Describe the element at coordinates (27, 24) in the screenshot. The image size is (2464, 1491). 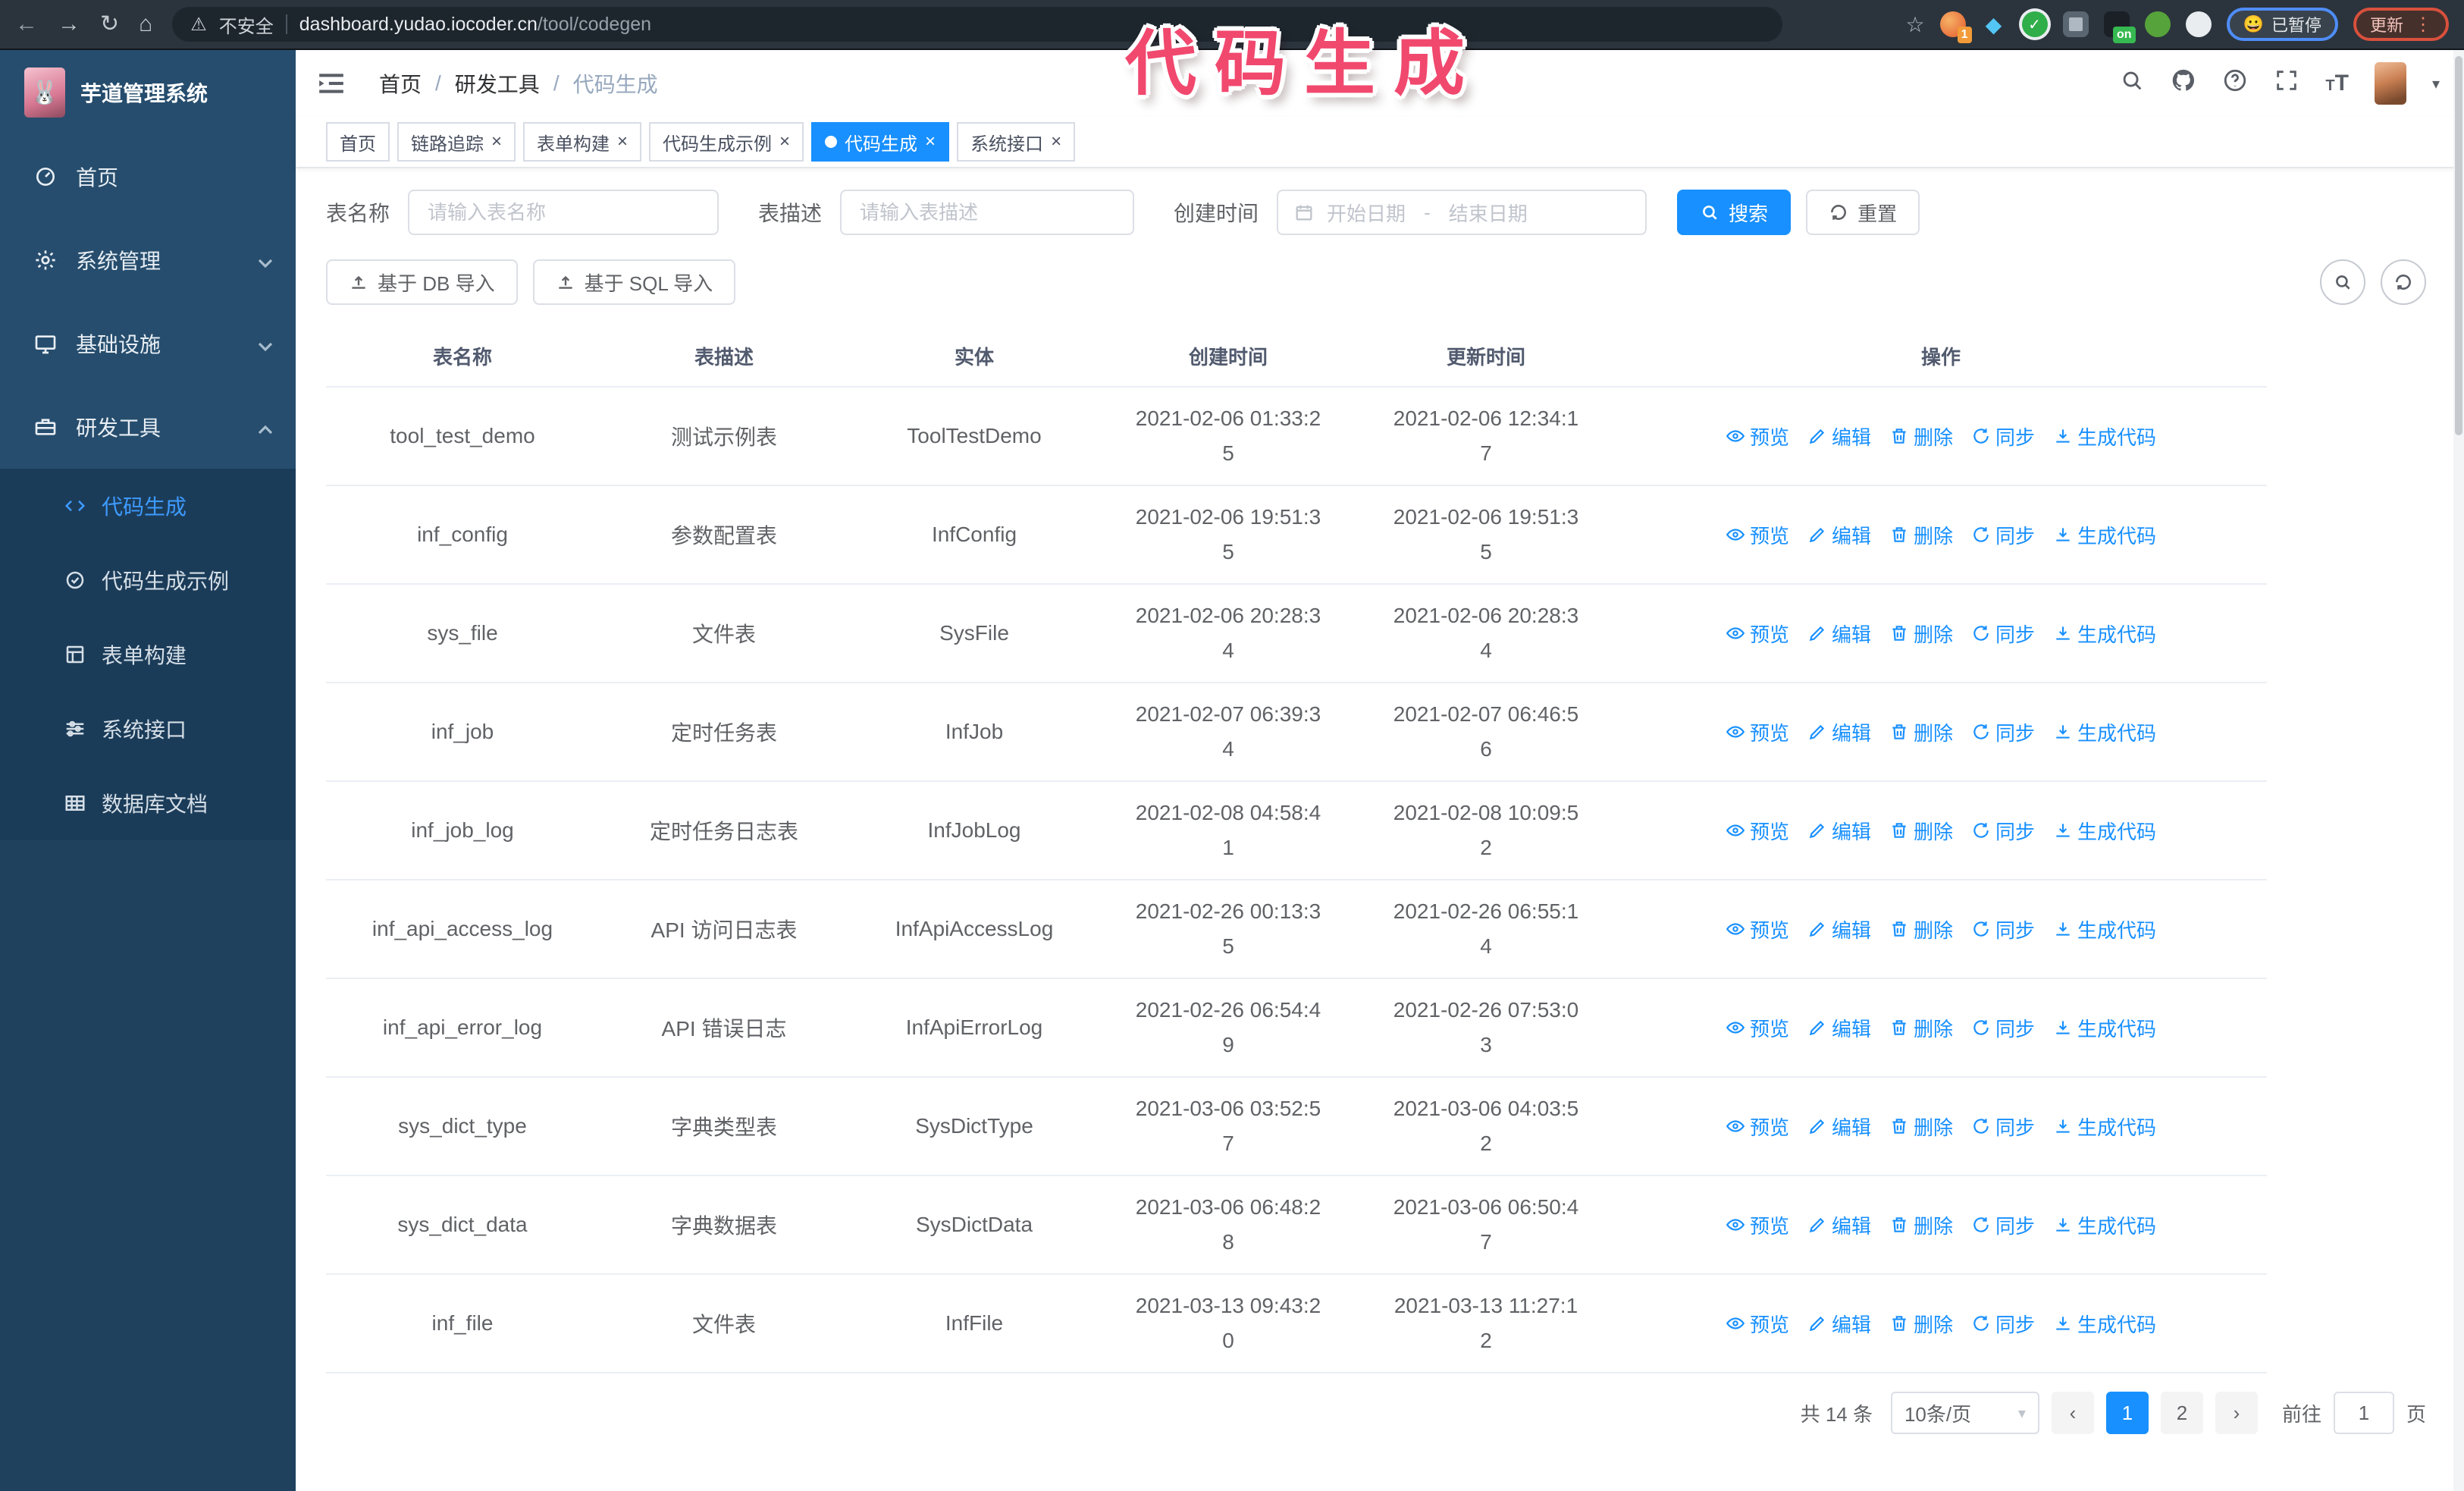
I see `browser-back-icon: ←` at that location.